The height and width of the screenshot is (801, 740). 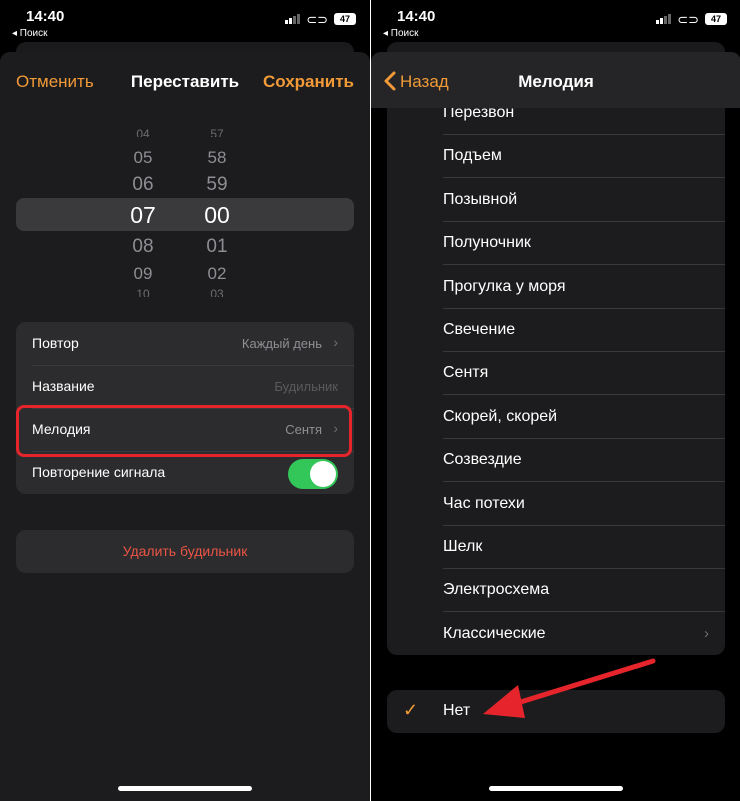 I want to click on tone-item: Свечение, so click(x=556, y=330).